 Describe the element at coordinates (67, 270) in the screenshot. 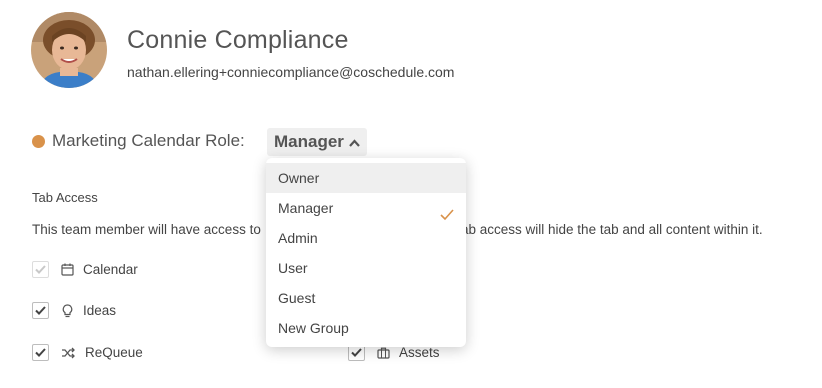

I see `calendar-icon` at that location.